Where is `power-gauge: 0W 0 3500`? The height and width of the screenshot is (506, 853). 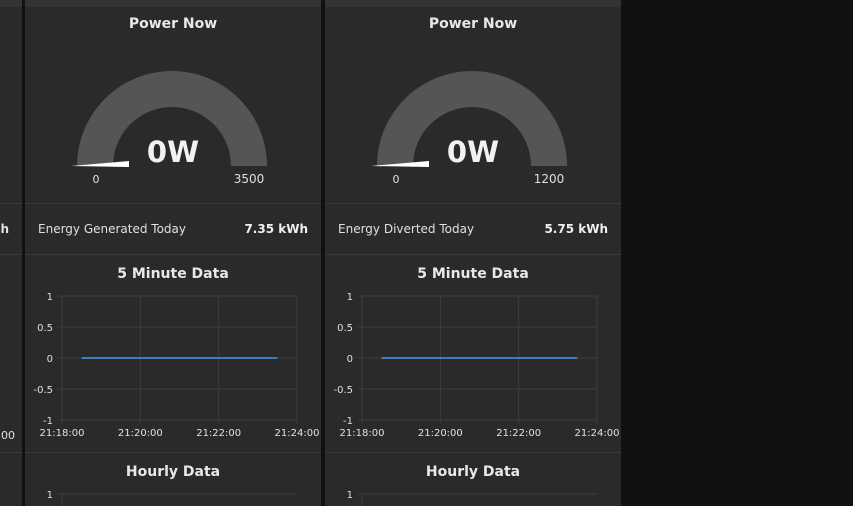
power-gauge: 0W 0 3500 is located at coordinates (169, 128).